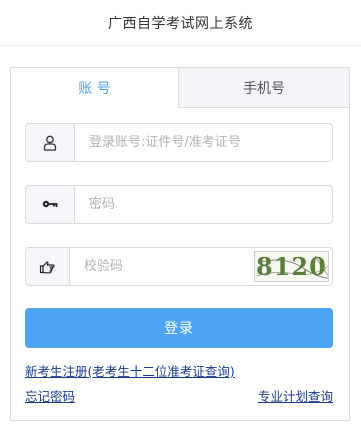 This screenshot has width=361, height=436. I want to click on captcha-field: 8120, so click(179, 266).